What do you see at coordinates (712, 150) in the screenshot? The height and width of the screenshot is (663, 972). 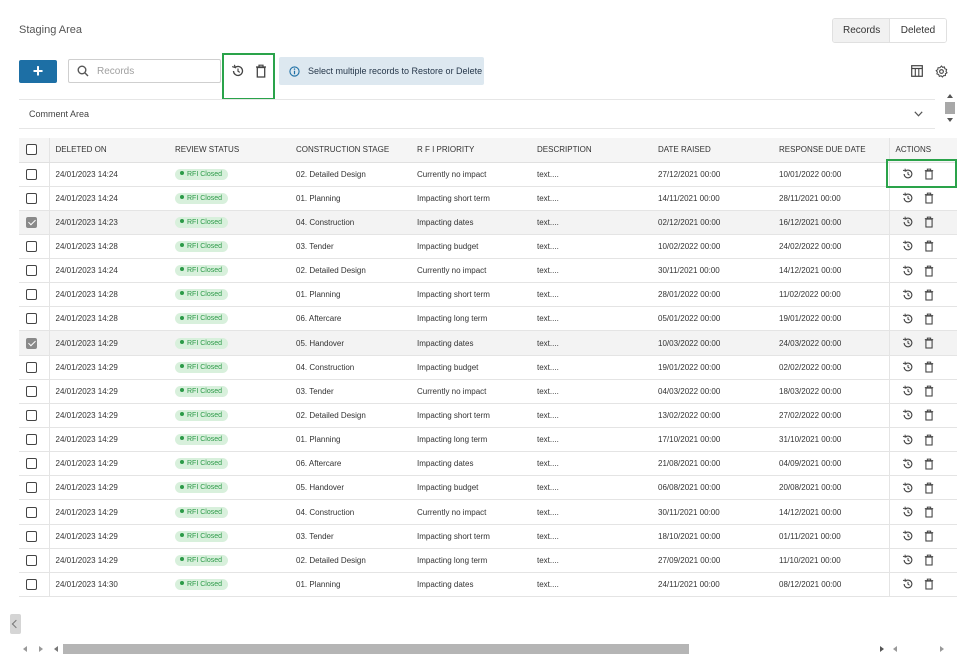 I see `col-date-raised: DATE RAISED` at bounding box center [712, 150].